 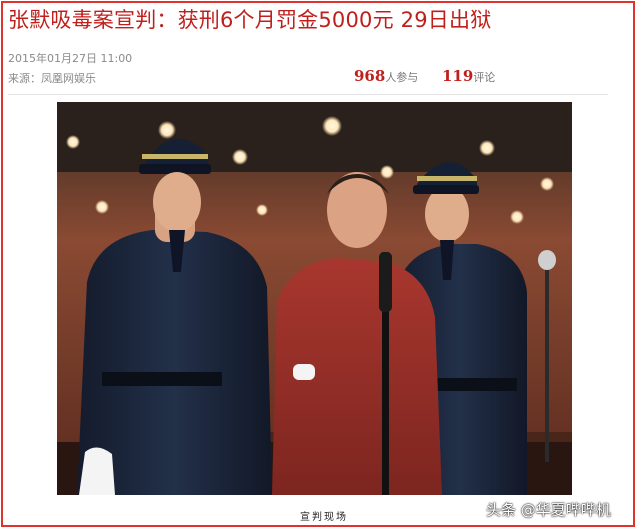 I want to click on participants-count: 968人参与, so click(x=386, y=76).